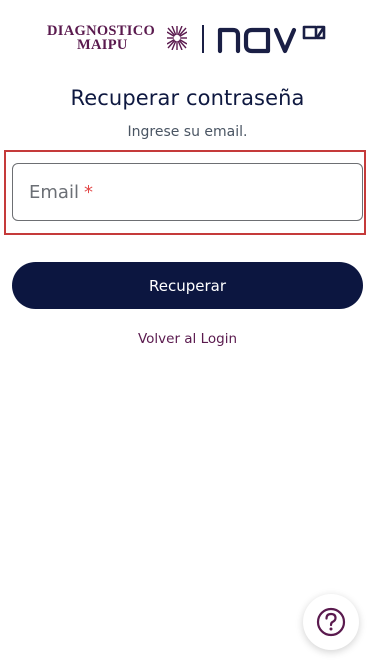 The height and width of the screenshot is (667, 375). Describe the element at coordinates (187, 339) in the screenshot. I see `back-to-login-link: Volver al Login` at that location.